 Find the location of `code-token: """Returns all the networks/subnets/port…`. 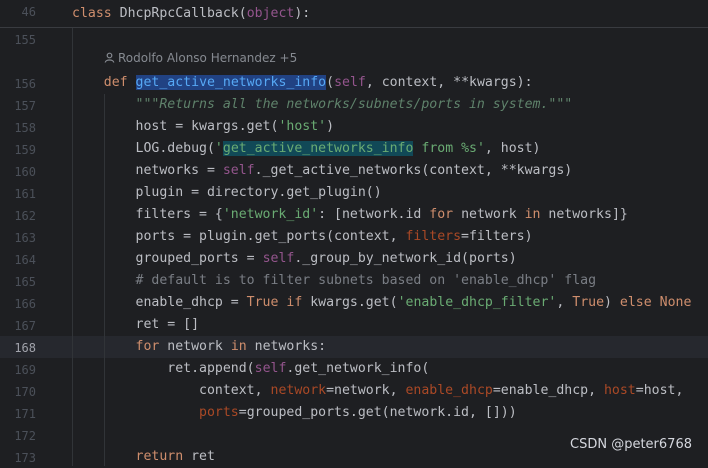

code-token: """Returns all the networks/subnets/port… is located at coordinates (354, 104).